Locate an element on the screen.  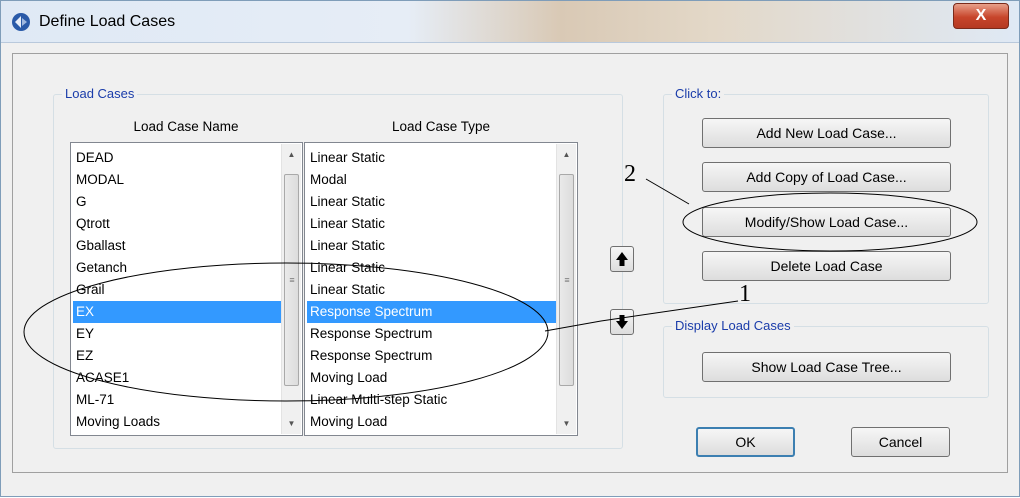
load-case-name-list-item: EX is located at coordinates (177, 312).